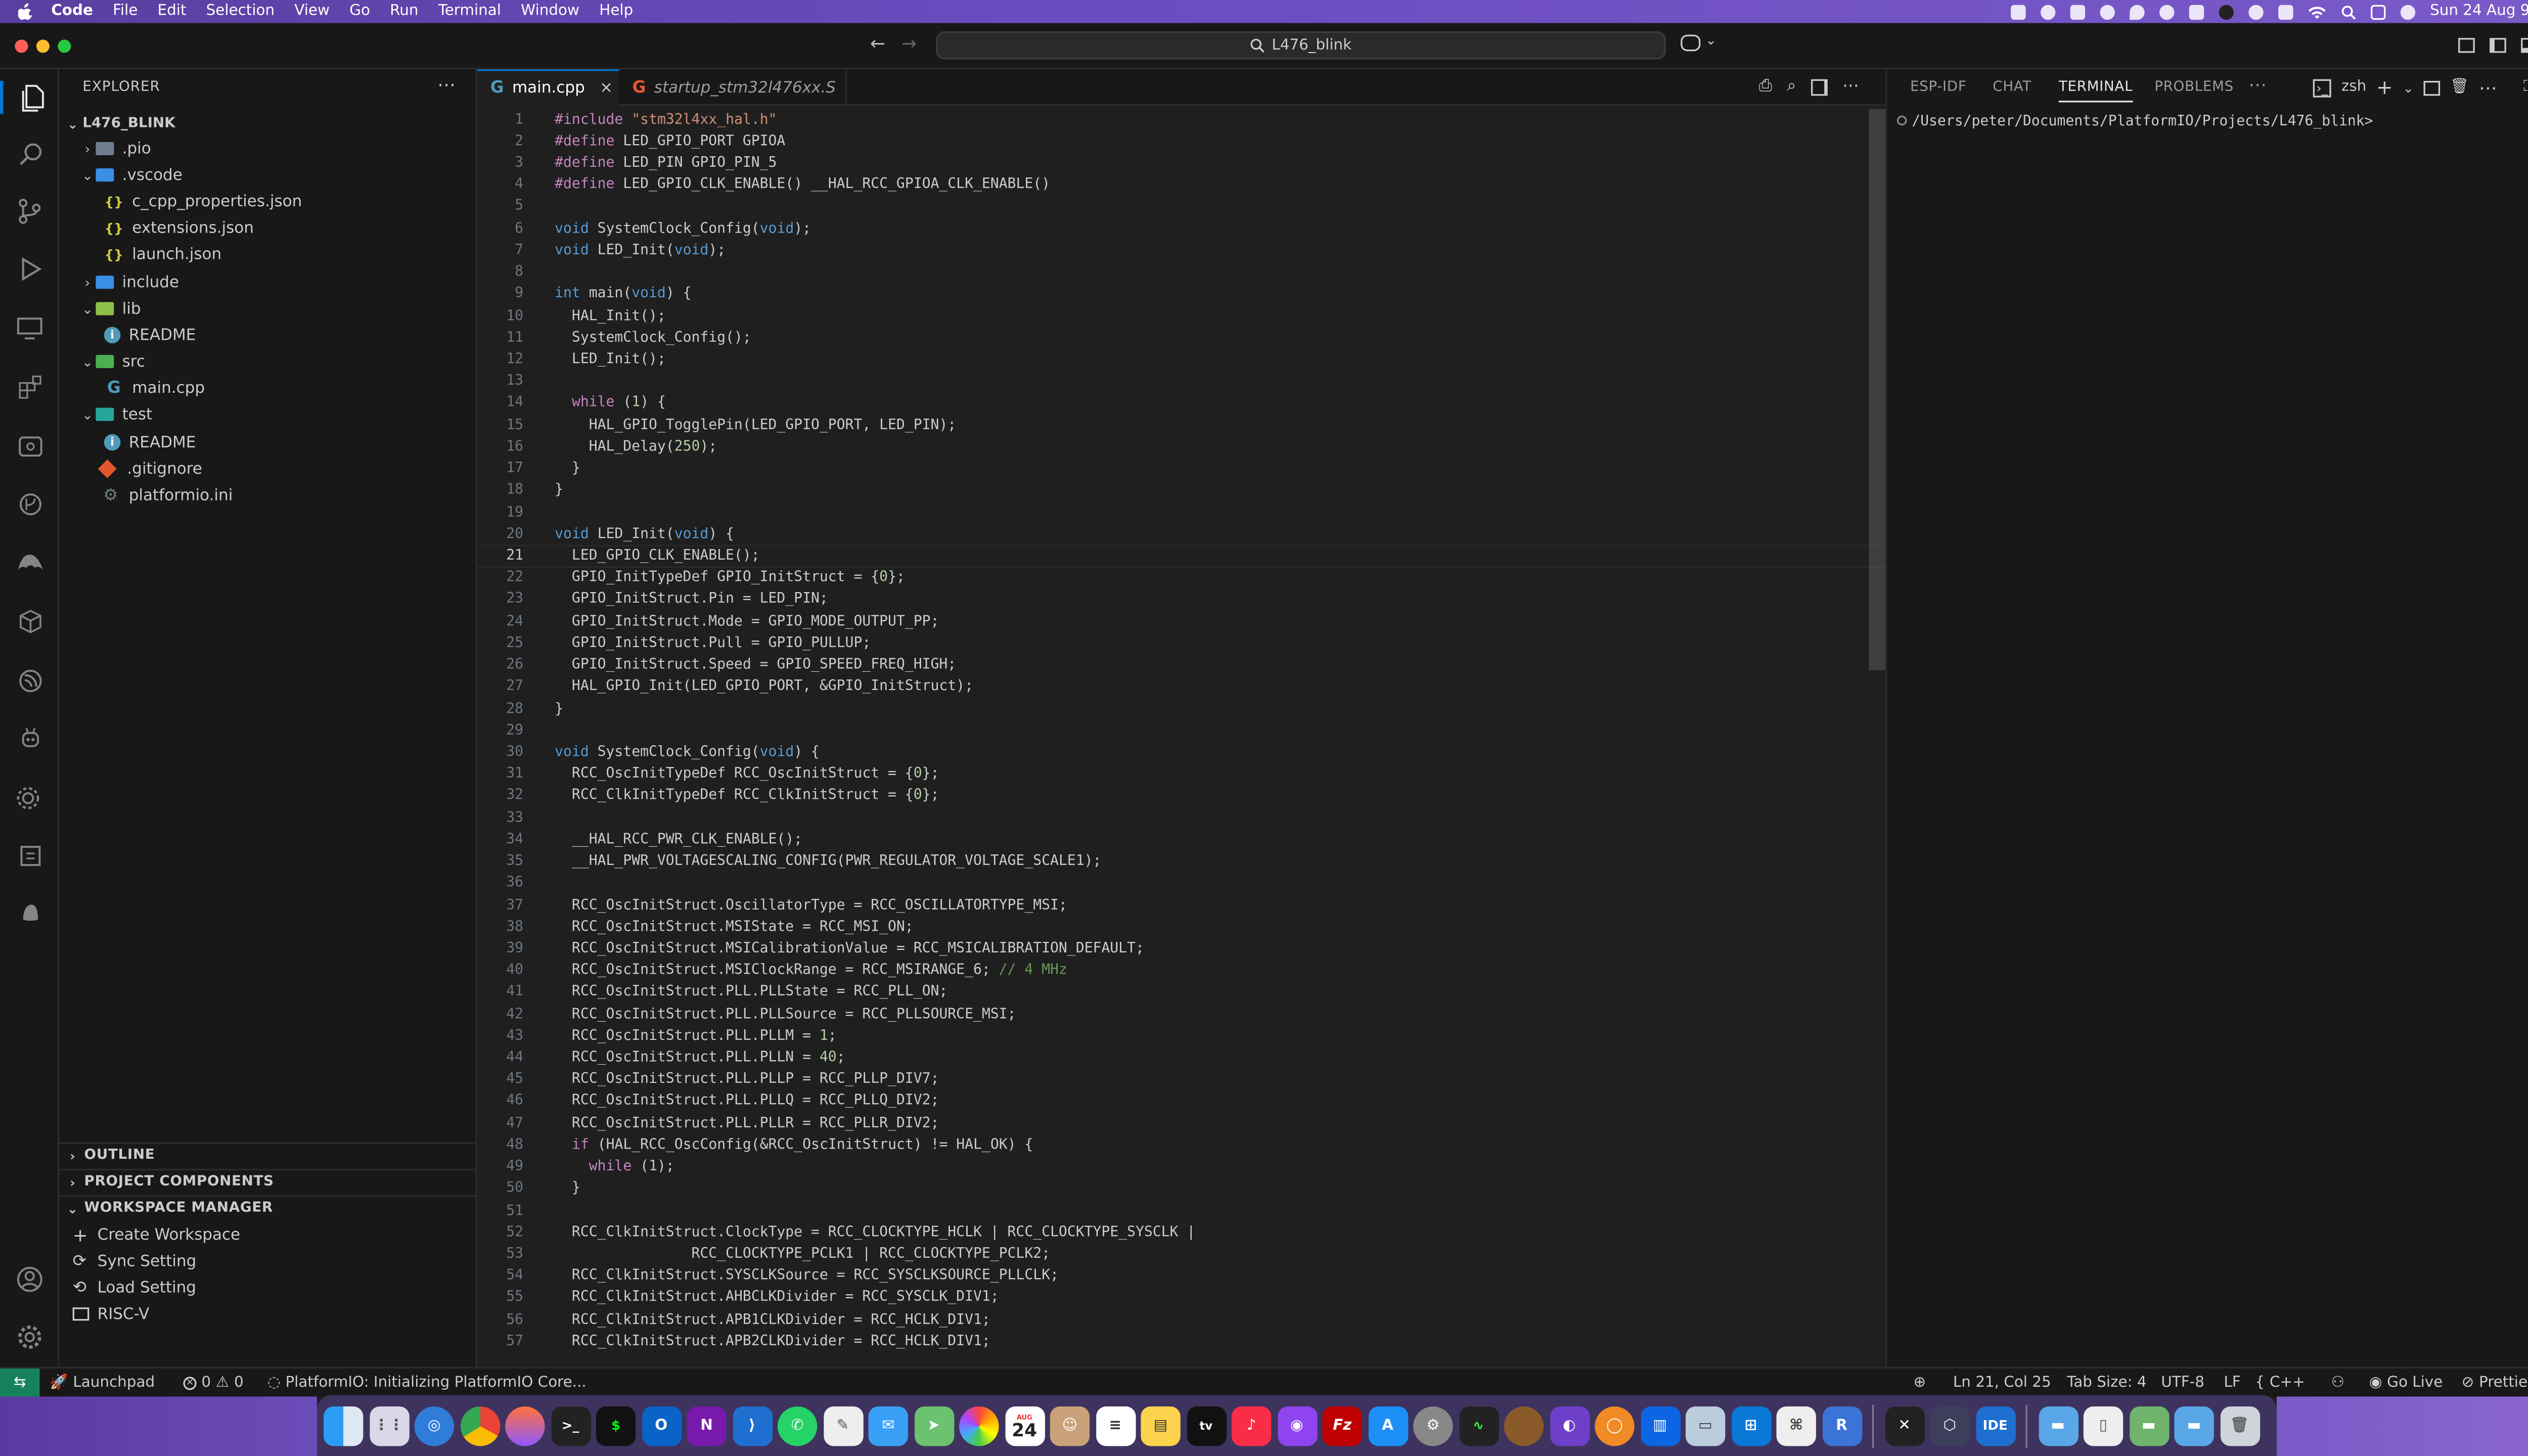 This screenshot has width=2528, height=1456. What do you see at coordinates (2498, 45) in the screenshot?
I see `layout-sidebar-icon` at bounding box center [2498, 45].